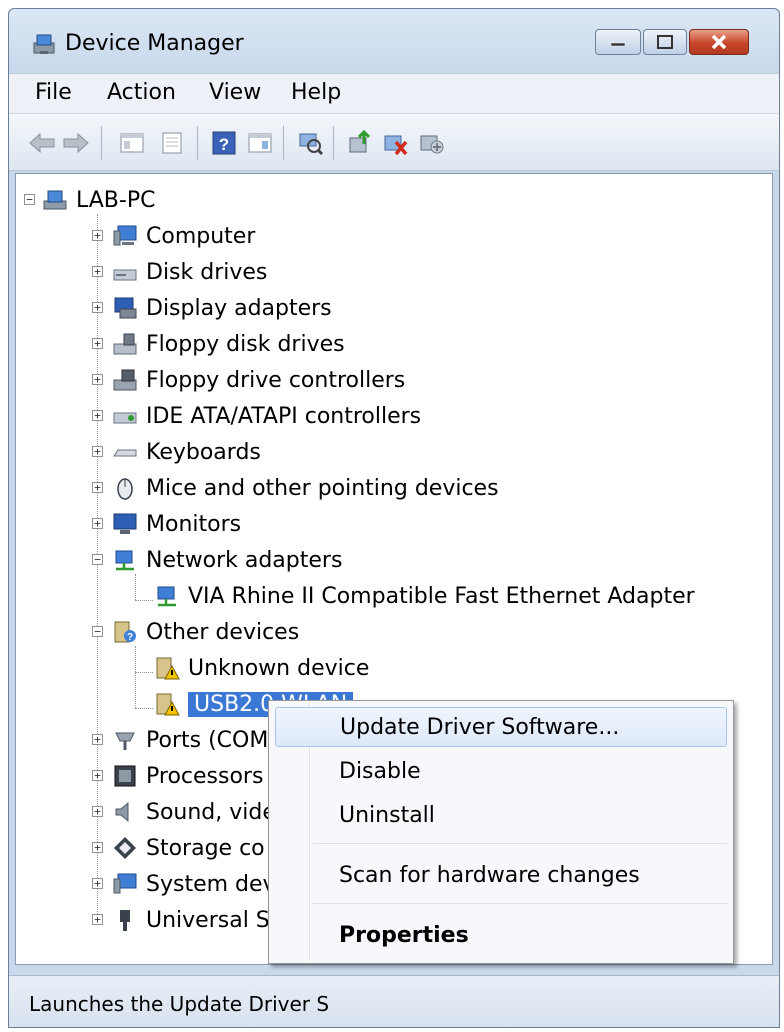  What do you see at coordinates (520, 903) in the screenshot?
I see `context-menu-separator` at bounding box center [520, 903].